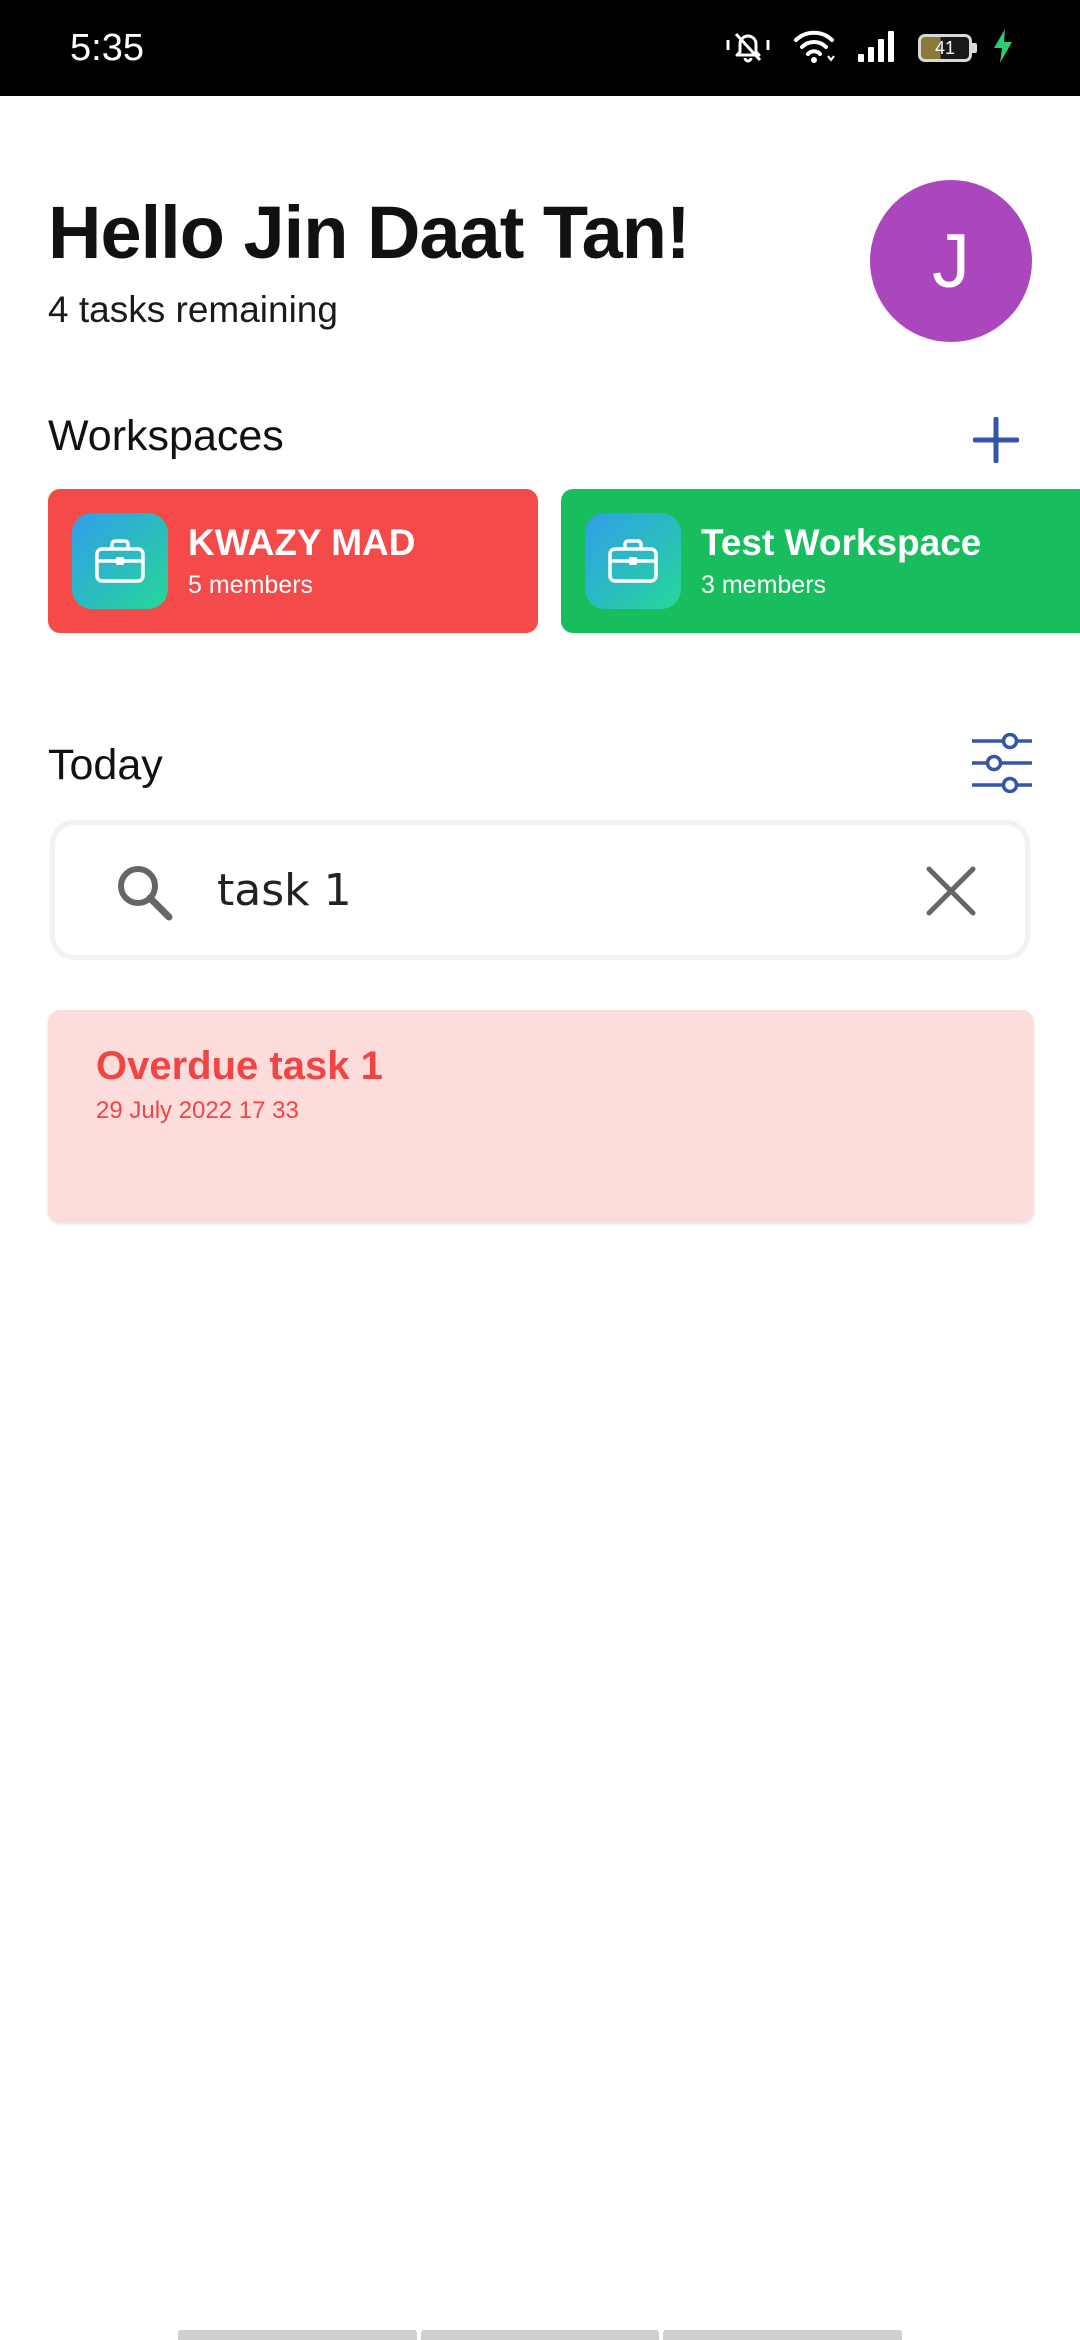  I want to click on workspace-name: Test Workspace, so click(841, 542).